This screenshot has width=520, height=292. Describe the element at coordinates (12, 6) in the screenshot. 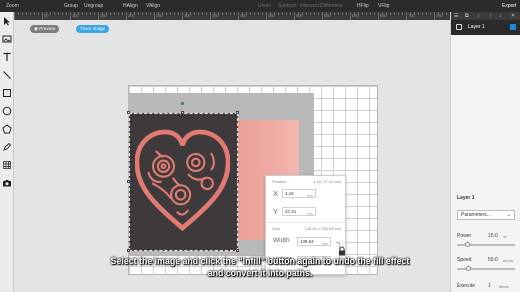

I see `zoom-button: Zoom` at that location.